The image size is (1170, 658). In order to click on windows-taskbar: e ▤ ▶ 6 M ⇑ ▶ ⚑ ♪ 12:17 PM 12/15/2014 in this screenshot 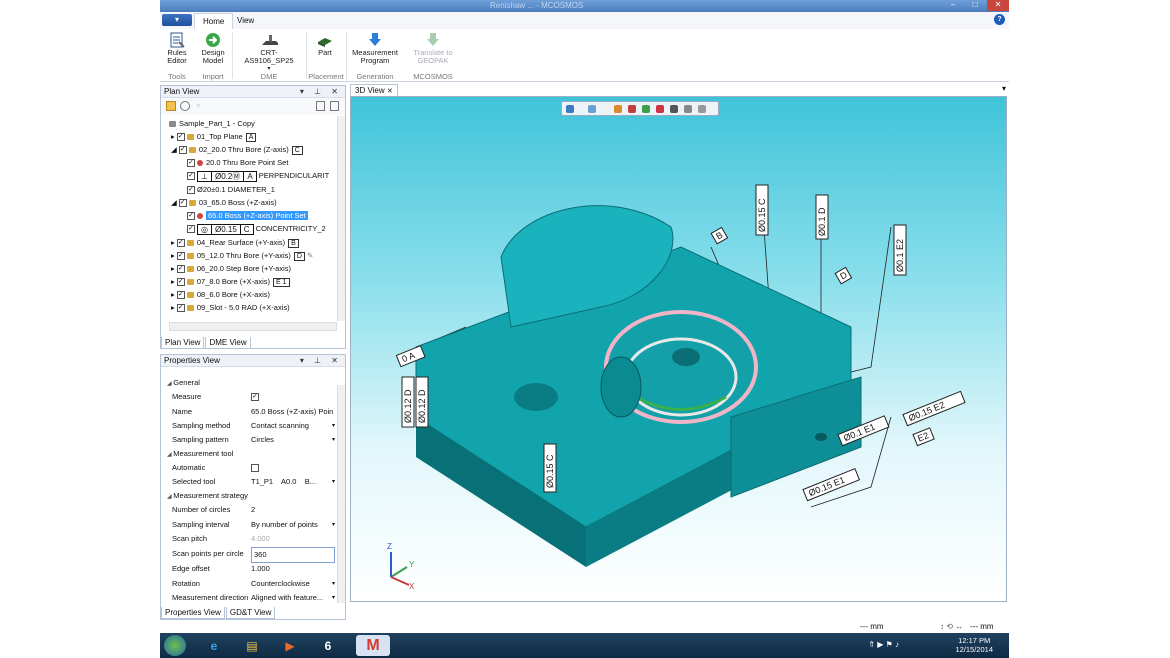, I will do `click(584, 645)`.